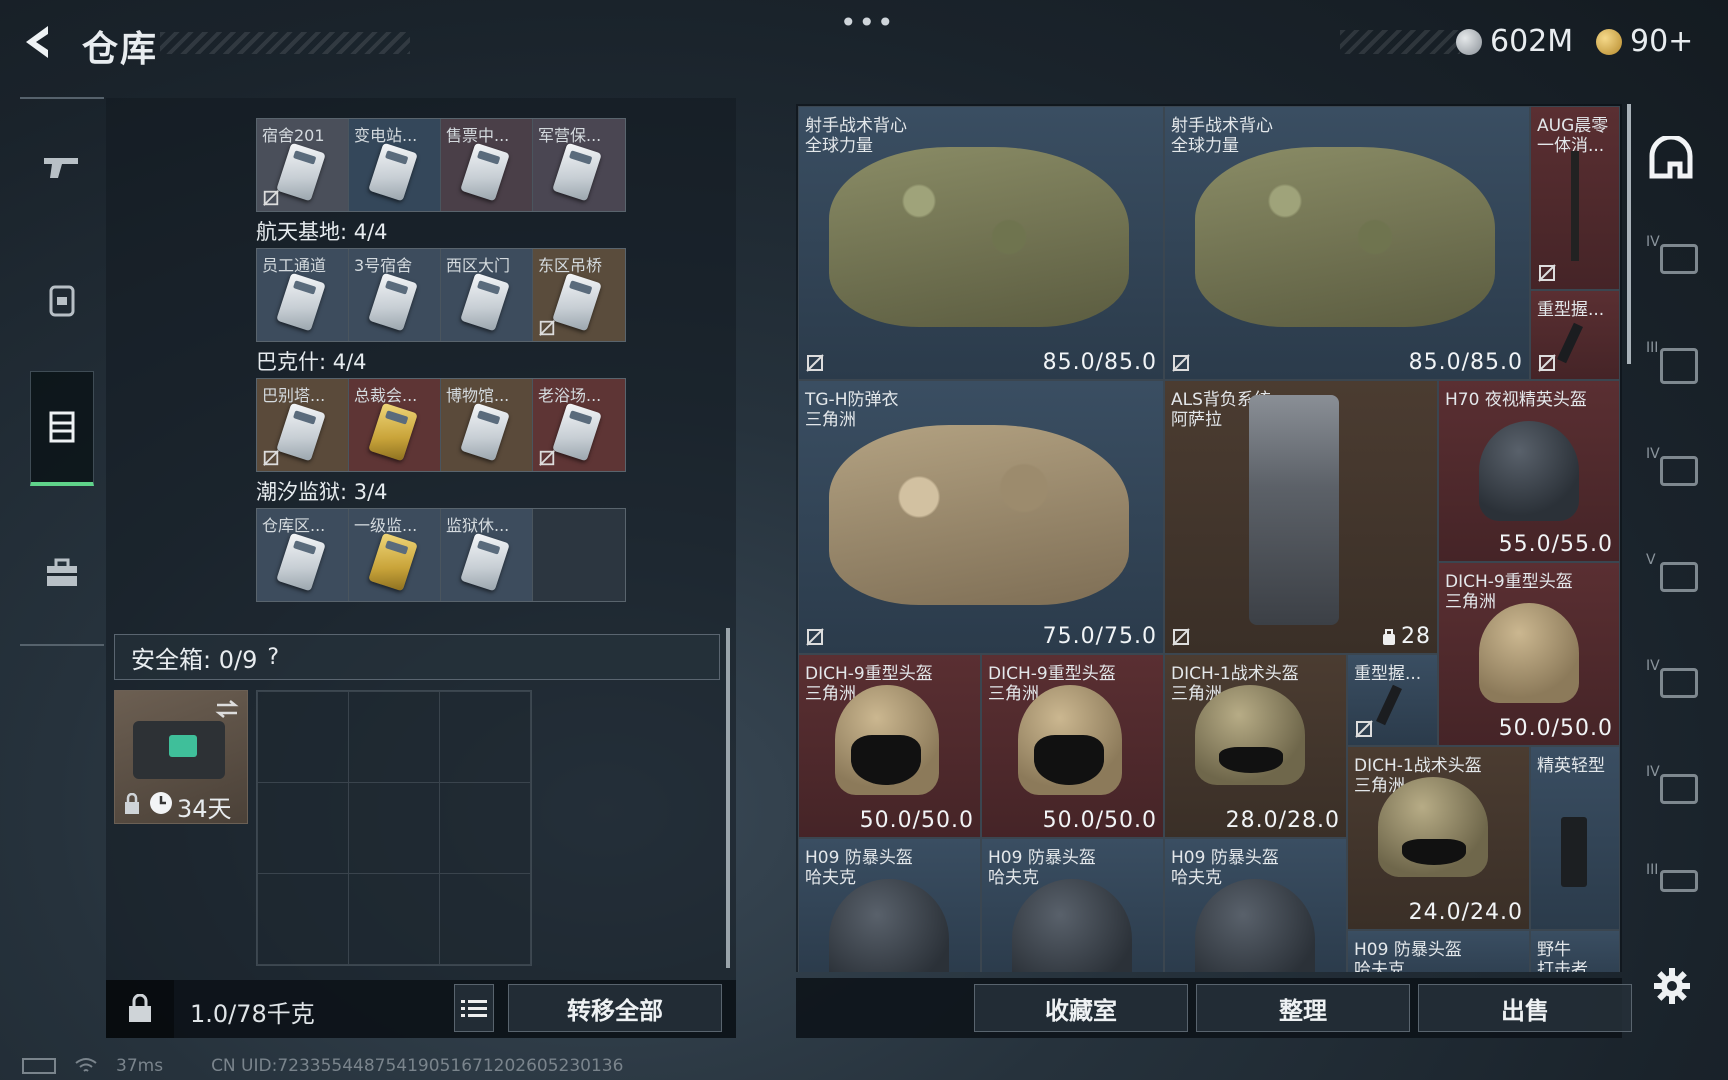  Describe the element at coordinates (1672, 468) in the screenshot. I see `medical-tab-icon: IV` at that location.